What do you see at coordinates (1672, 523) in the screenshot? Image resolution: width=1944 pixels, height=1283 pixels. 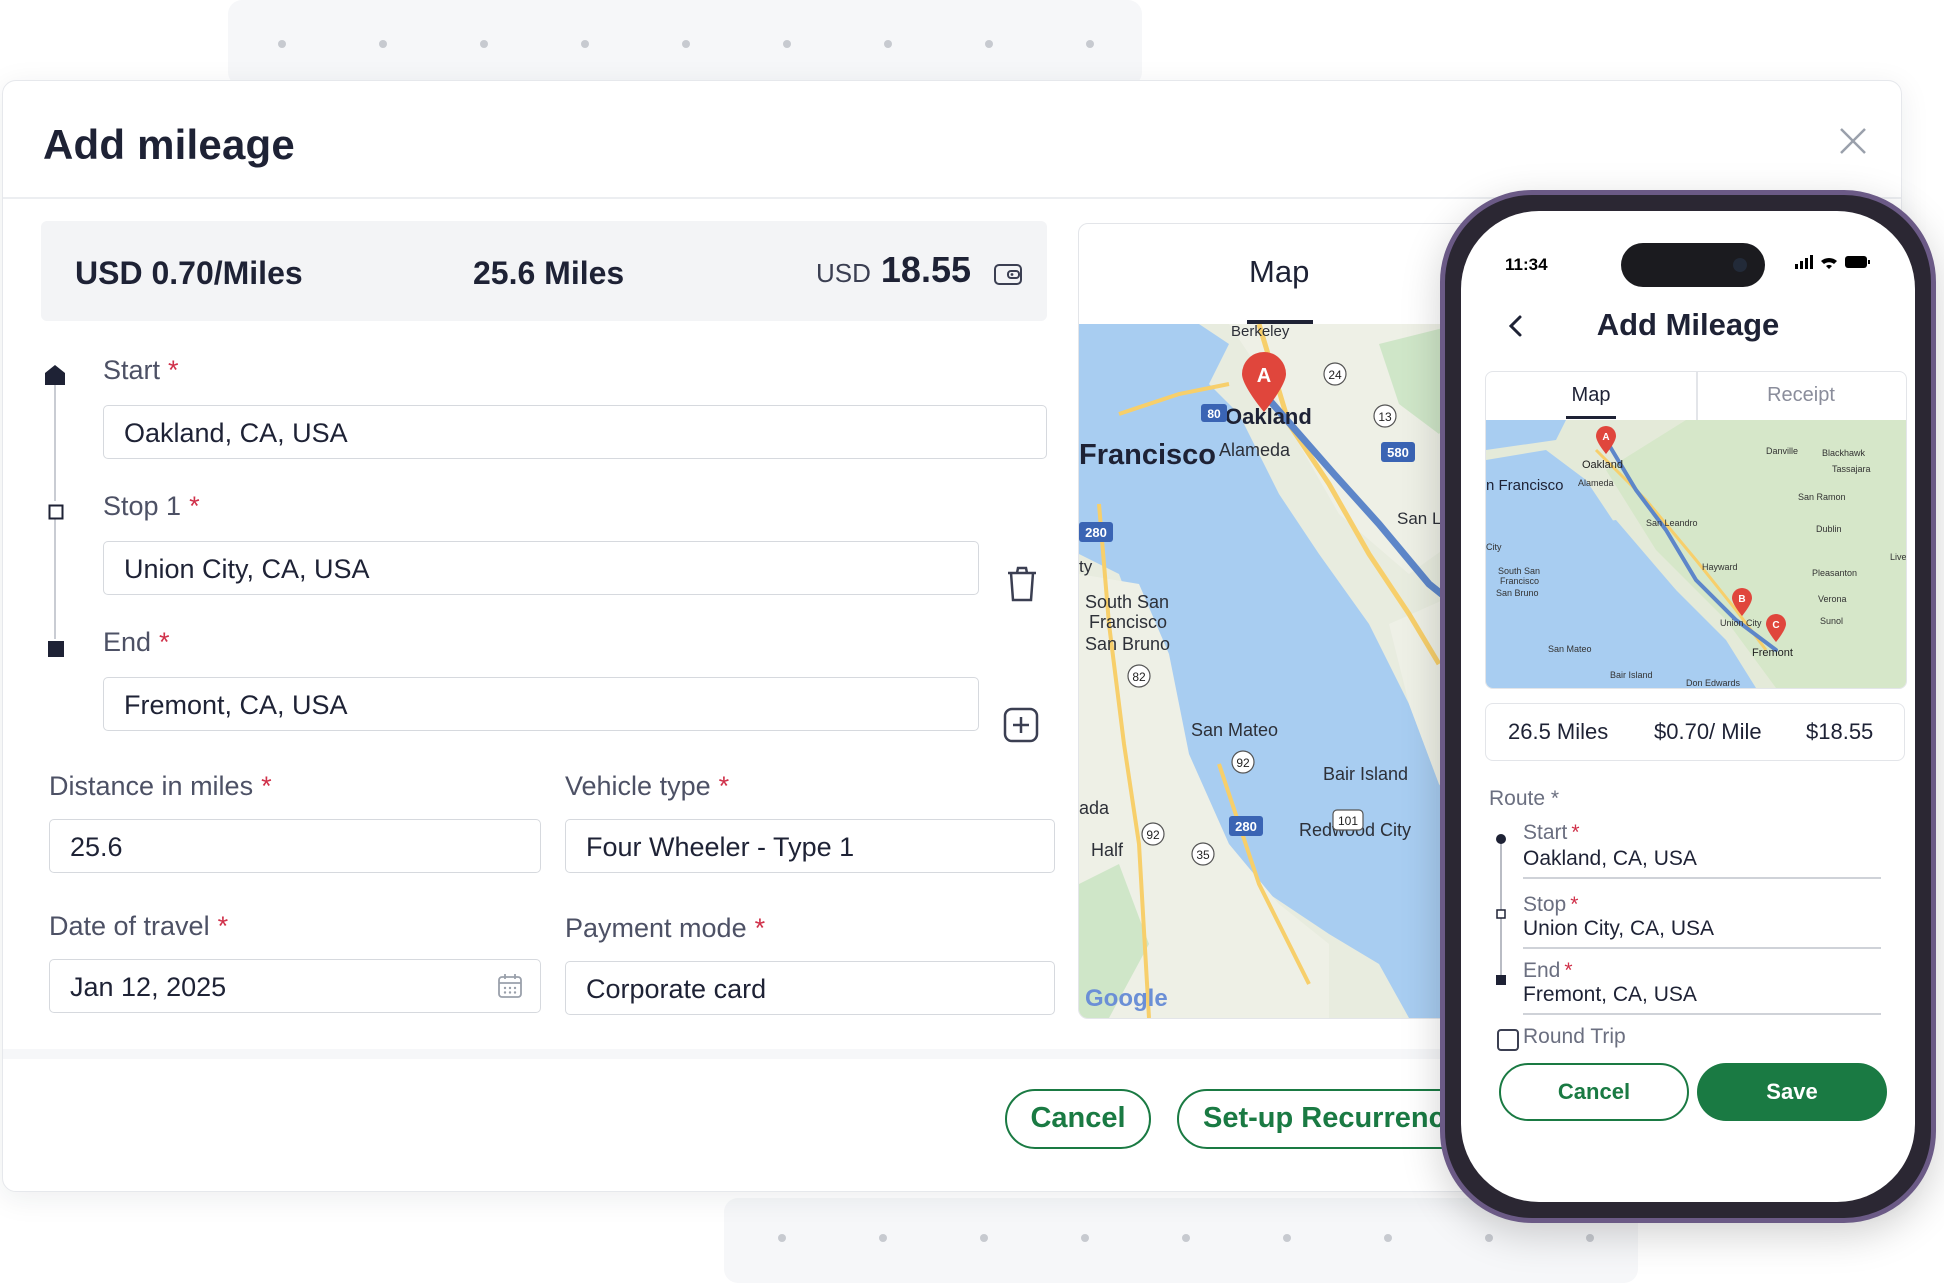 I see `svg-text: San Leandro` at bounding box center [1672, 523].